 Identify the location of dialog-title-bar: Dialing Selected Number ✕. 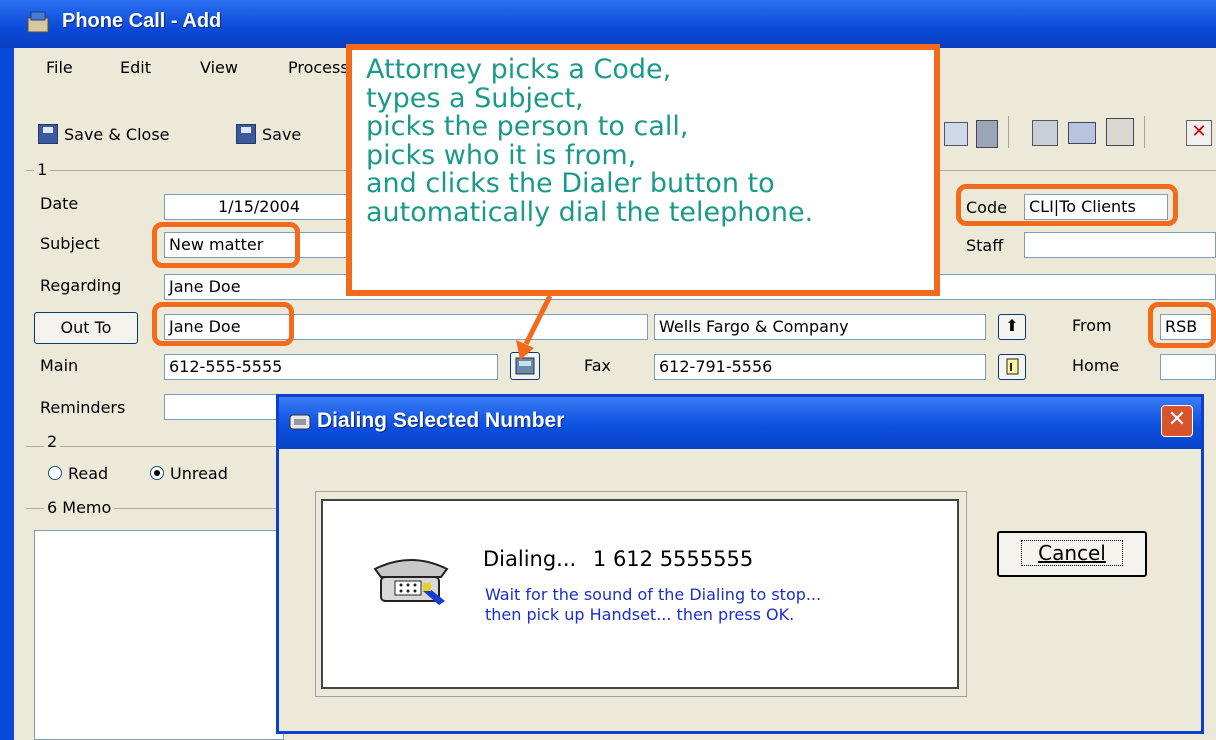
(740, 423).